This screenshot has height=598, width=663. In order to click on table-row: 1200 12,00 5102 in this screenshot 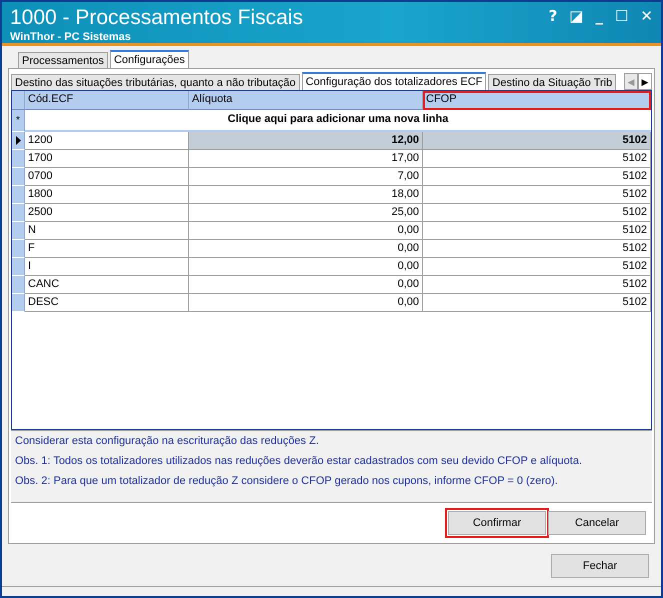, I will do `click(331, 141)`.